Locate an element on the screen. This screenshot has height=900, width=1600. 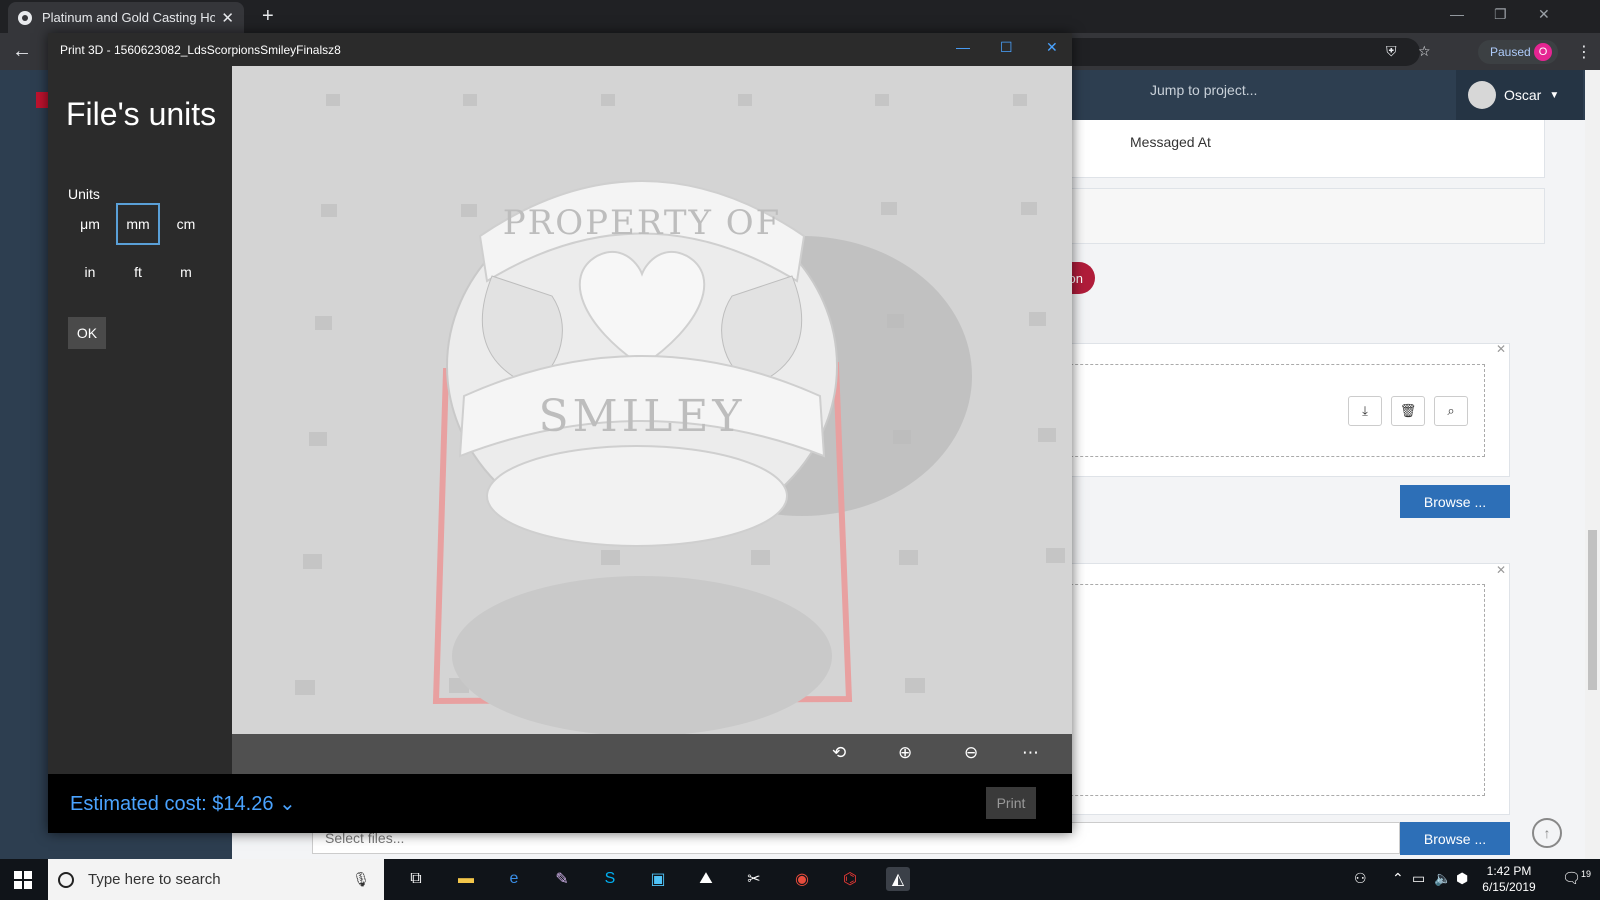
tab-title: Platinum and Gold Casting House is located at coordinates (129, 17).